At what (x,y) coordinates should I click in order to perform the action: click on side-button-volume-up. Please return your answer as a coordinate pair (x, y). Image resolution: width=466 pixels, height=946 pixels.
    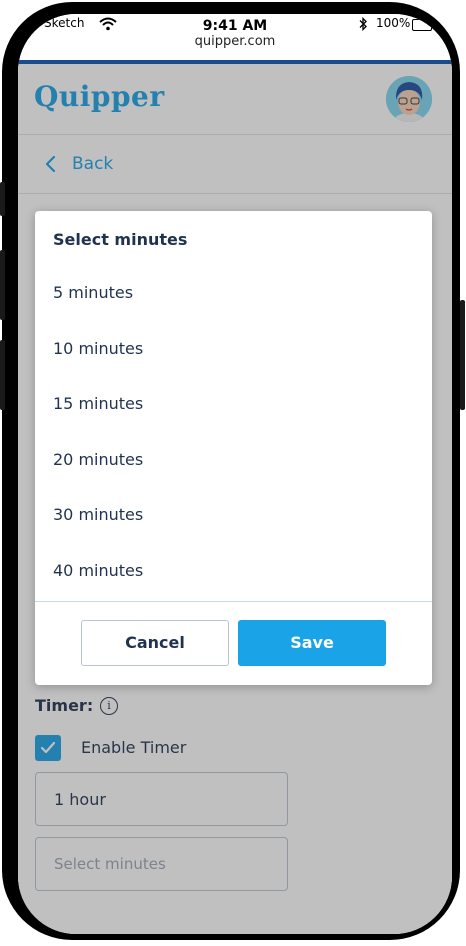
    Looking at the image, I should click on (2, 285).